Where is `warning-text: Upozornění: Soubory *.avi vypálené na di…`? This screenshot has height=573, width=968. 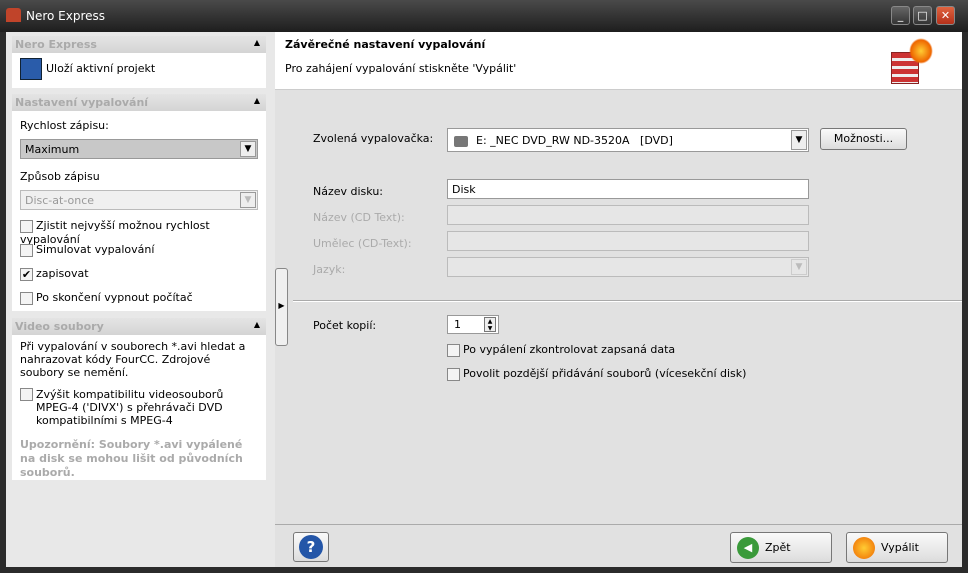
warning-text: Upozornění: Soubory *.avi vypálené na di… is located at coordinates (131, 458).